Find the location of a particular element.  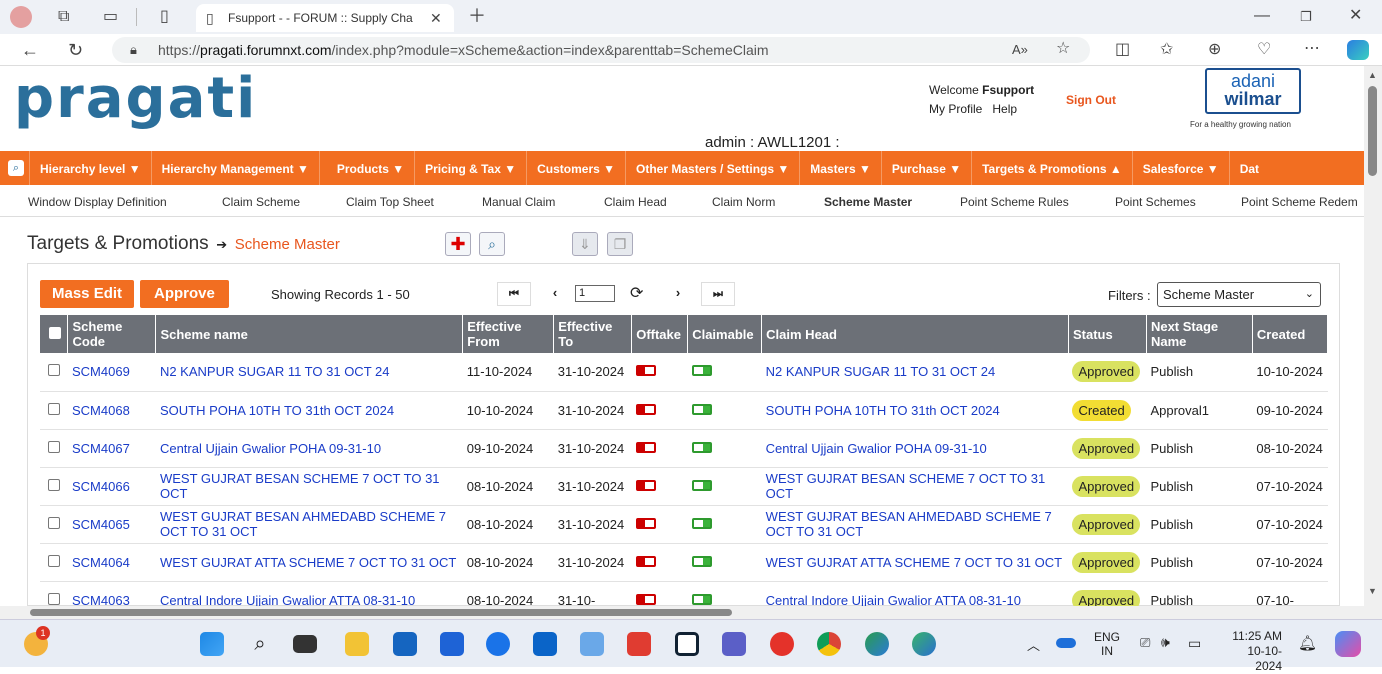

menu-targets-promotions: Targets & Promotions ▲ is located at coordinates (1052, 168).